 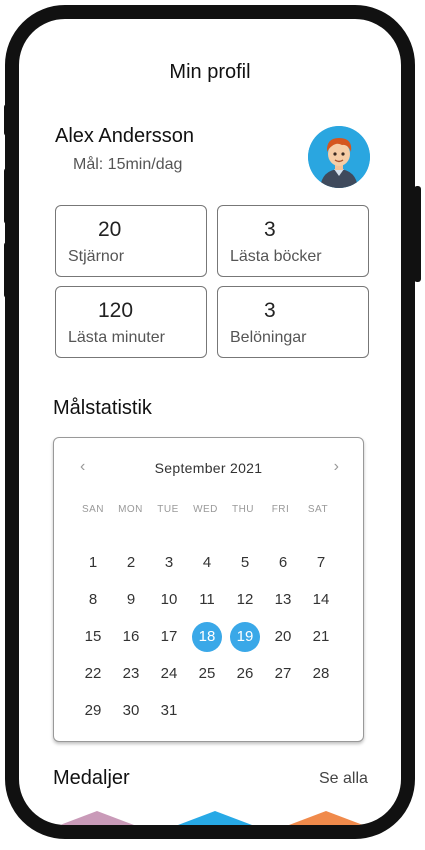 What do you see at coordinates (318, 509) in the screenshot?
I see `weekday-label: SAT` at bounding box center [318, 509].